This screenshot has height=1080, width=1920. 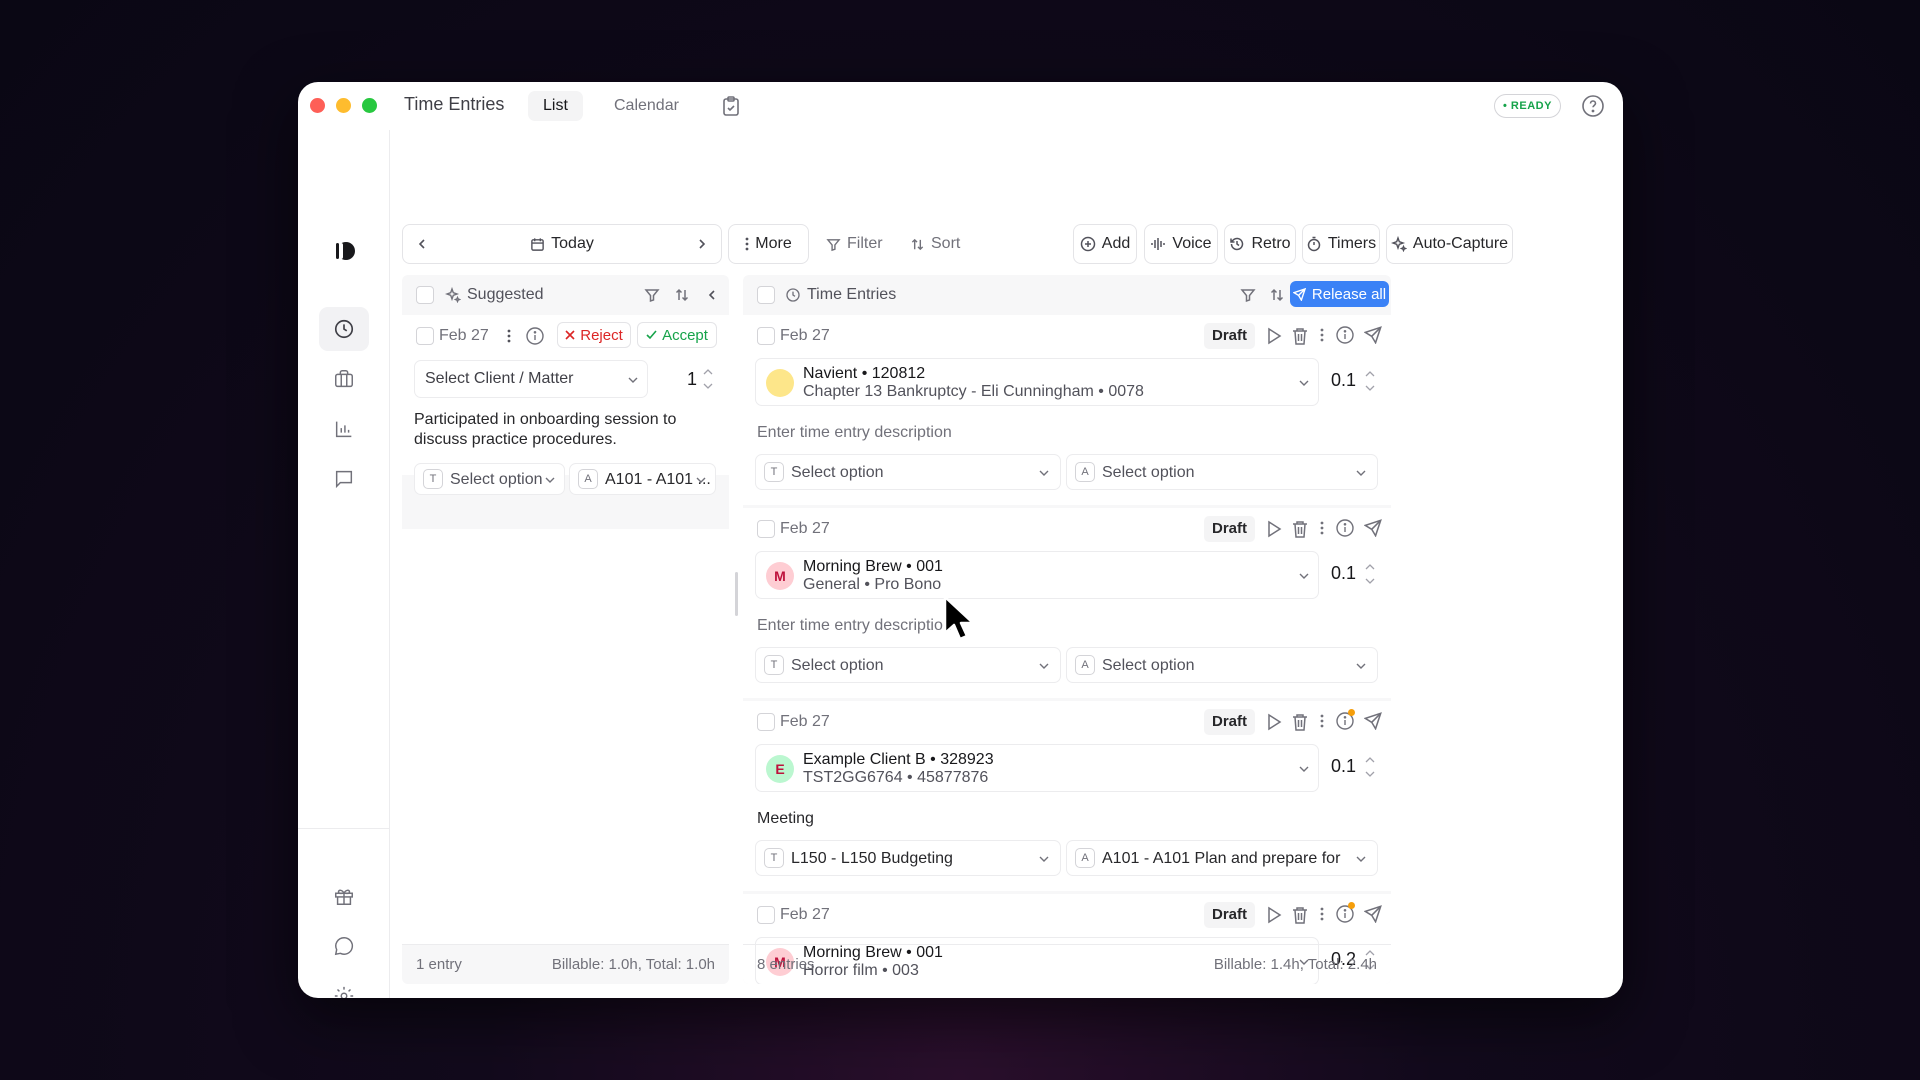 I want to click on activity-select: A A101 - A101 Plan and prepare for, so click(x=1222, y=858).